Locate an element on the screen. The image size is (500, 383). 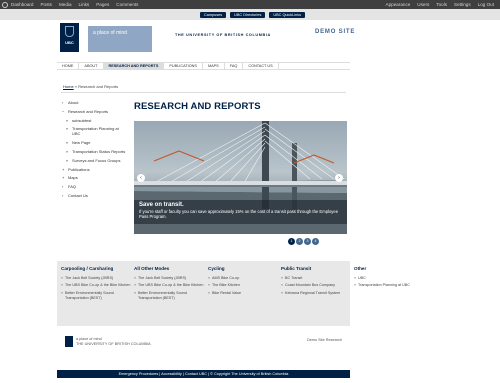
sidebar-item-about: › About is located at coordinates (94, 102).